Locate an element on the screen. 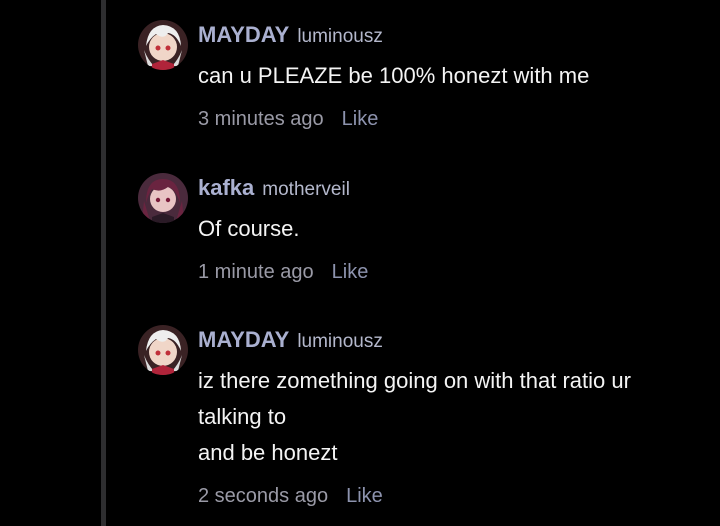 The image size is (720, 526). comment-meta: 2 seconds ago Like is located at coordinates (448, 496).